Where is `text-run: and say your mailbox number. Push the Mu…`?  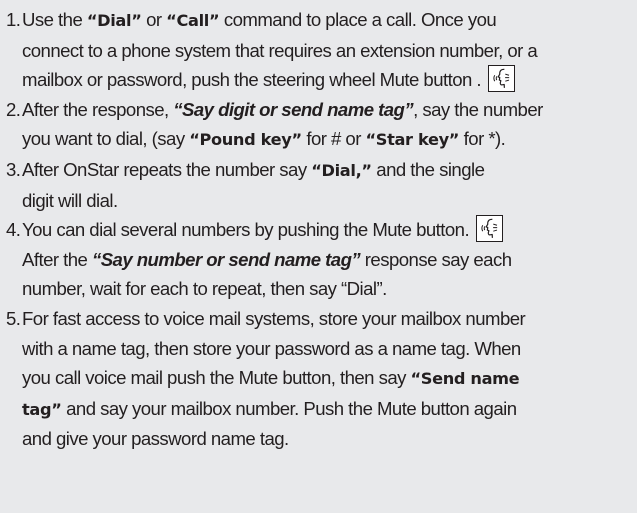
text-run: and say your mailbox number. Push the Mu… is located at coordinates (289, 408).